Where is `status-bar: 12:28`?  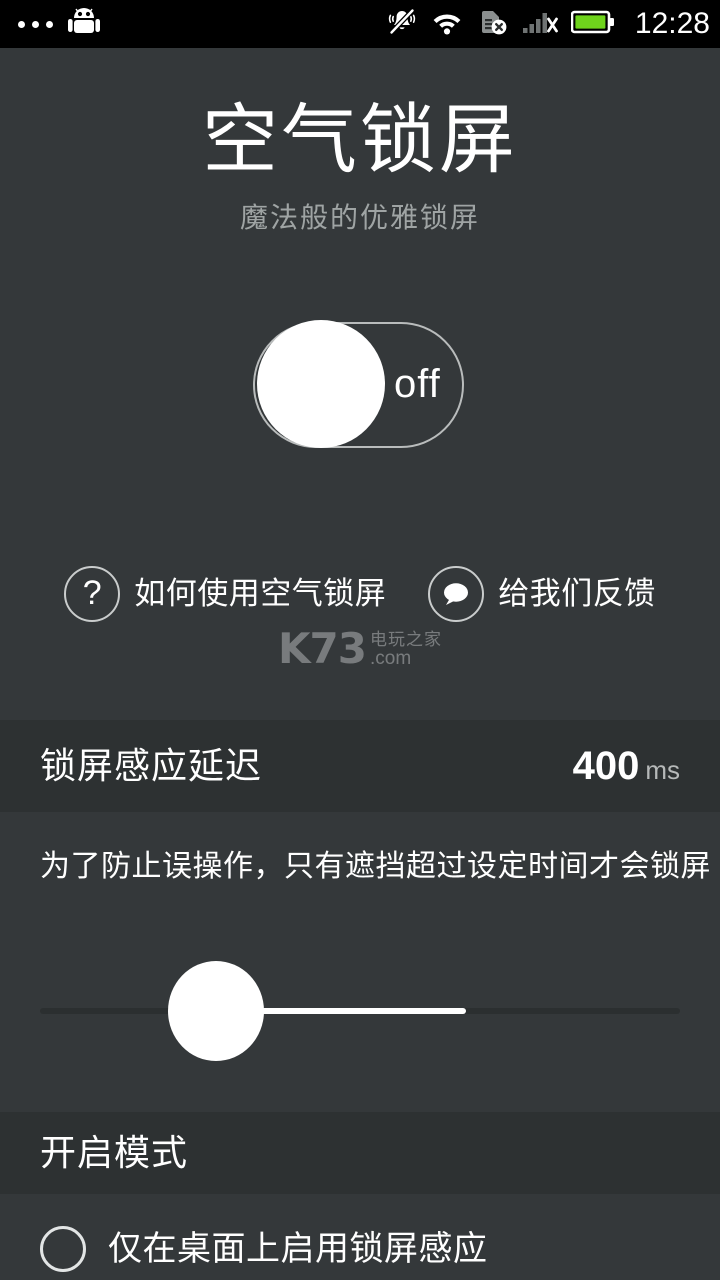 status-bar: 12:28 is located at coordinates (360, 24).